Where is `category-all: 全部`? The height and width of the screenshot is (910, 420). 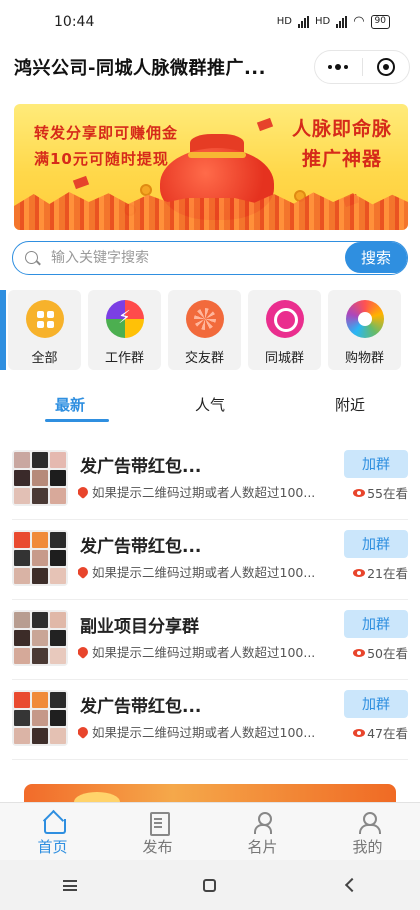
category-all: 全部 is located at coordinates (44, 330).